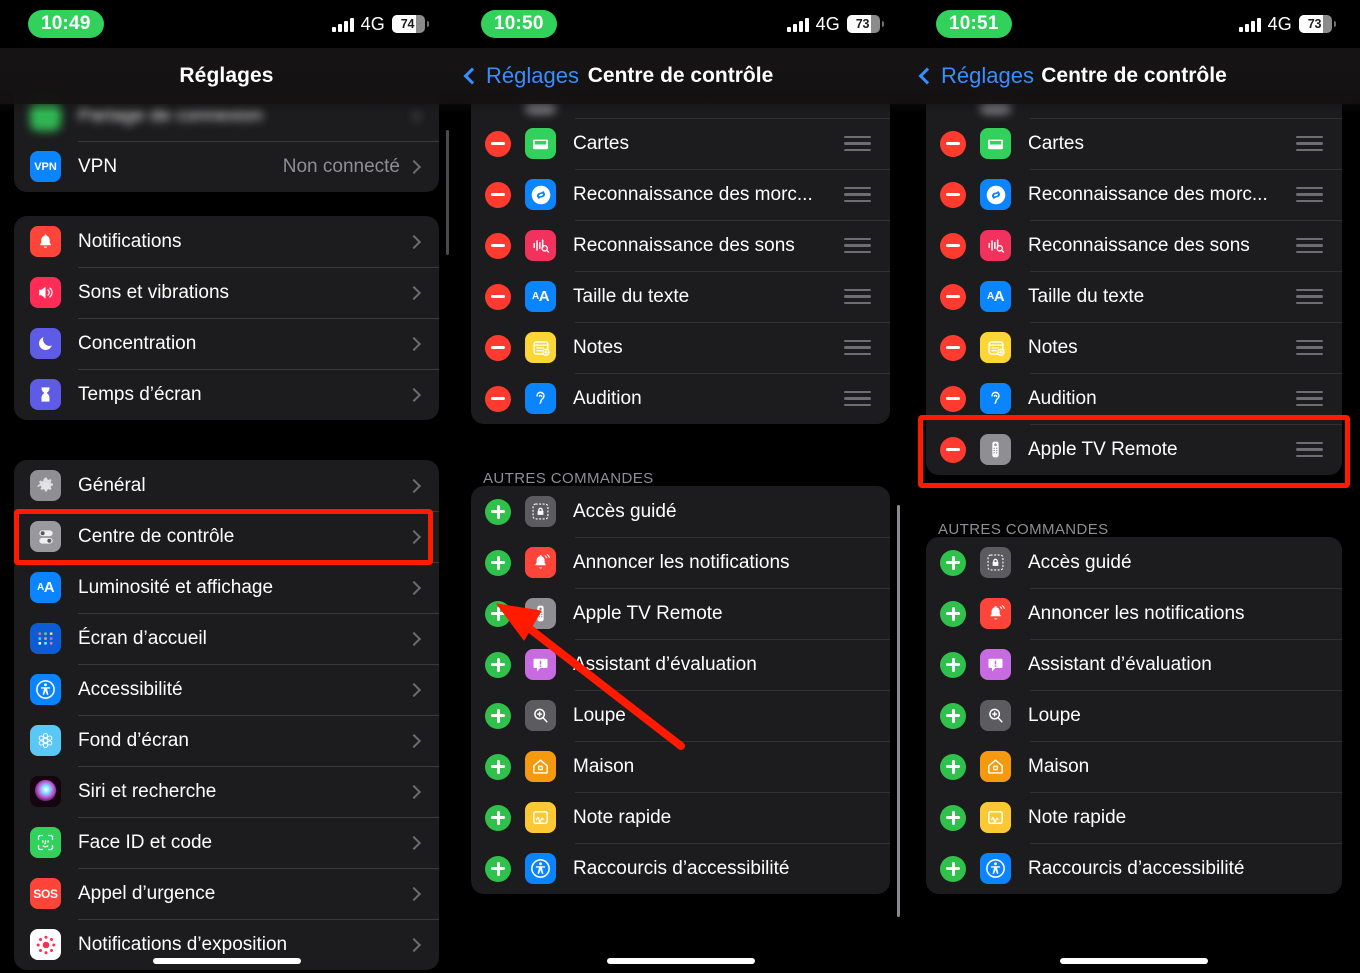 This screenshot has height=973, width=1360. I want to click on settings-row-home-screen: Écran d’accueil, so click(226, 638).